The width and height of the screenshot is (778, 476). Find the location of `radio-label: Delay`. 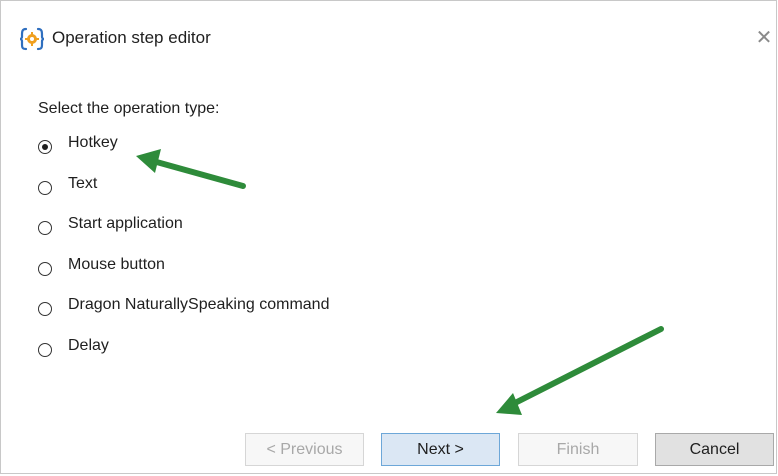

radio-label: Delay is located at coordinates (88, 345).